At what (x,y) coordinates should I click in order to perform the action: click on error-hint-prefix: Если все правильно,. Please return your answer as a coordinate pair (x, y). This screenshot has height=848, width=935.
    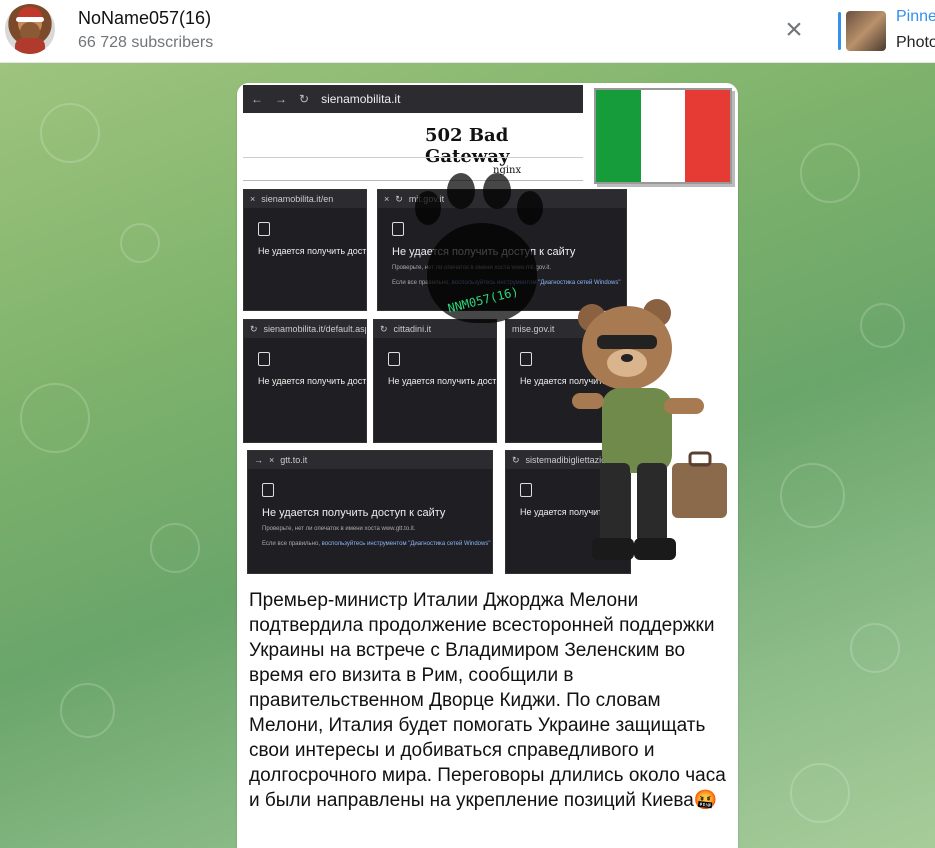
    Looking at the image, I should click on (292, 544).